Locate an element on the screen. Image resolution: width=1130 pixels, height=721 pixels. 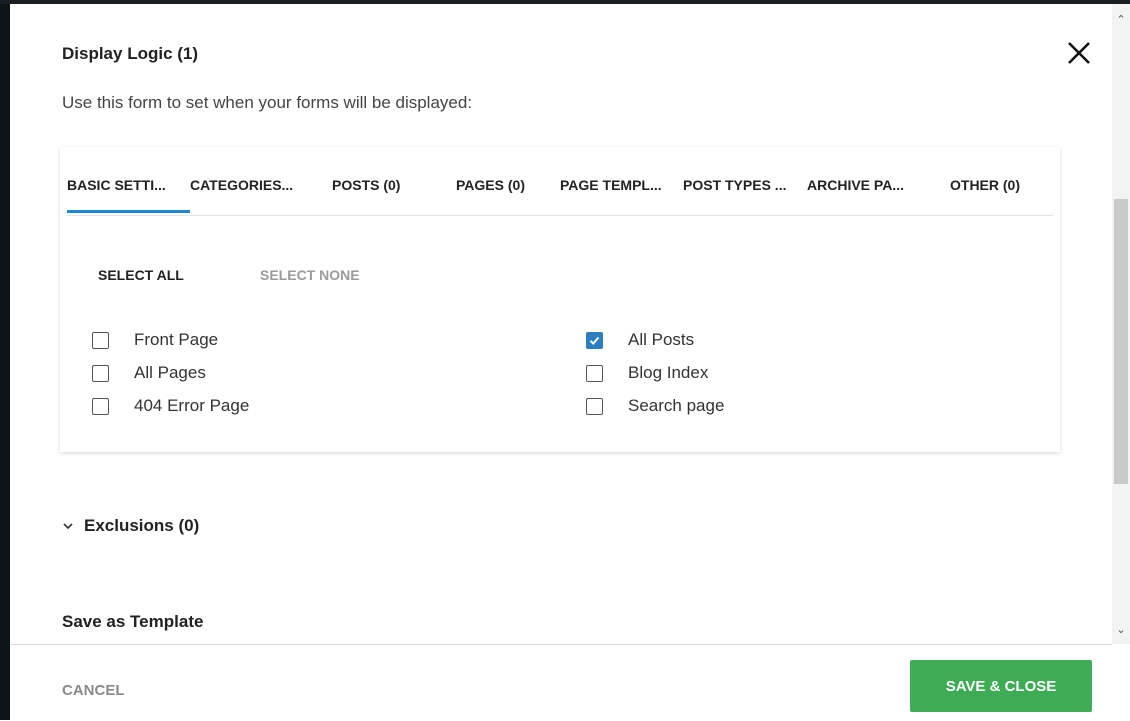
checkbox-label: Front Page is located at coordinates (176, 339).